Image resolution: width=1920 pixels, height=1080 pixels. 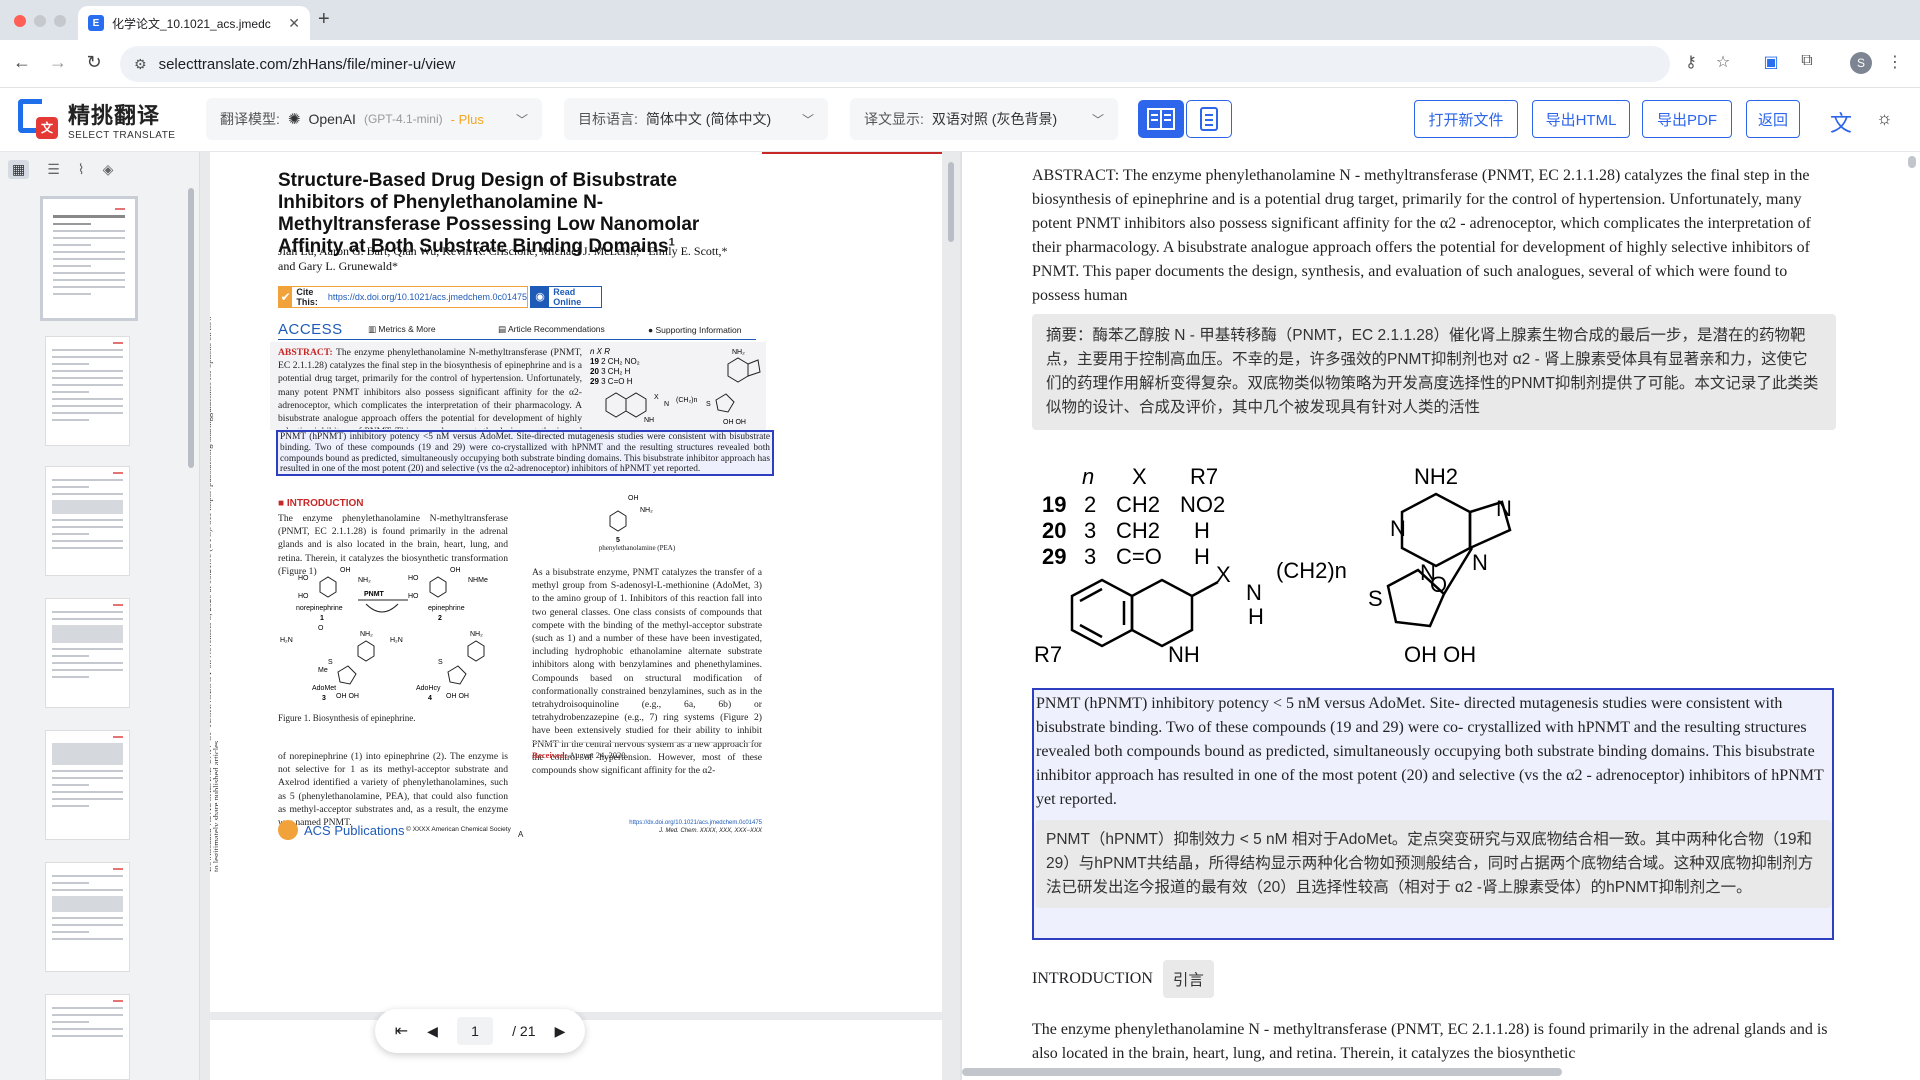 I want to click on new-tab-button: +, so click(x=324, y=19).